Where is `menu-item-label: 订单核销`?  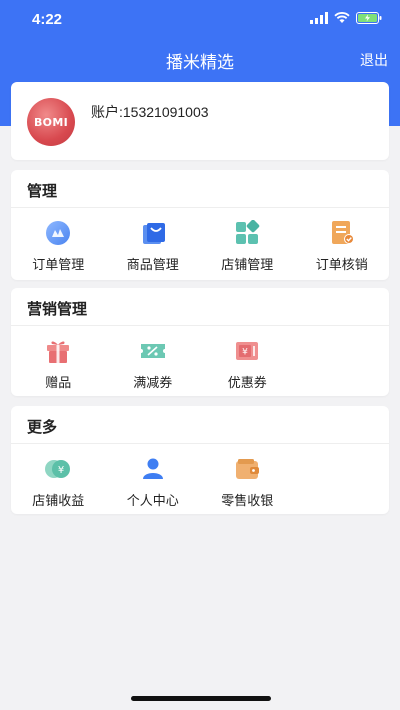 menu-item-label: 订单核销 is located at coordinates (341, 264).